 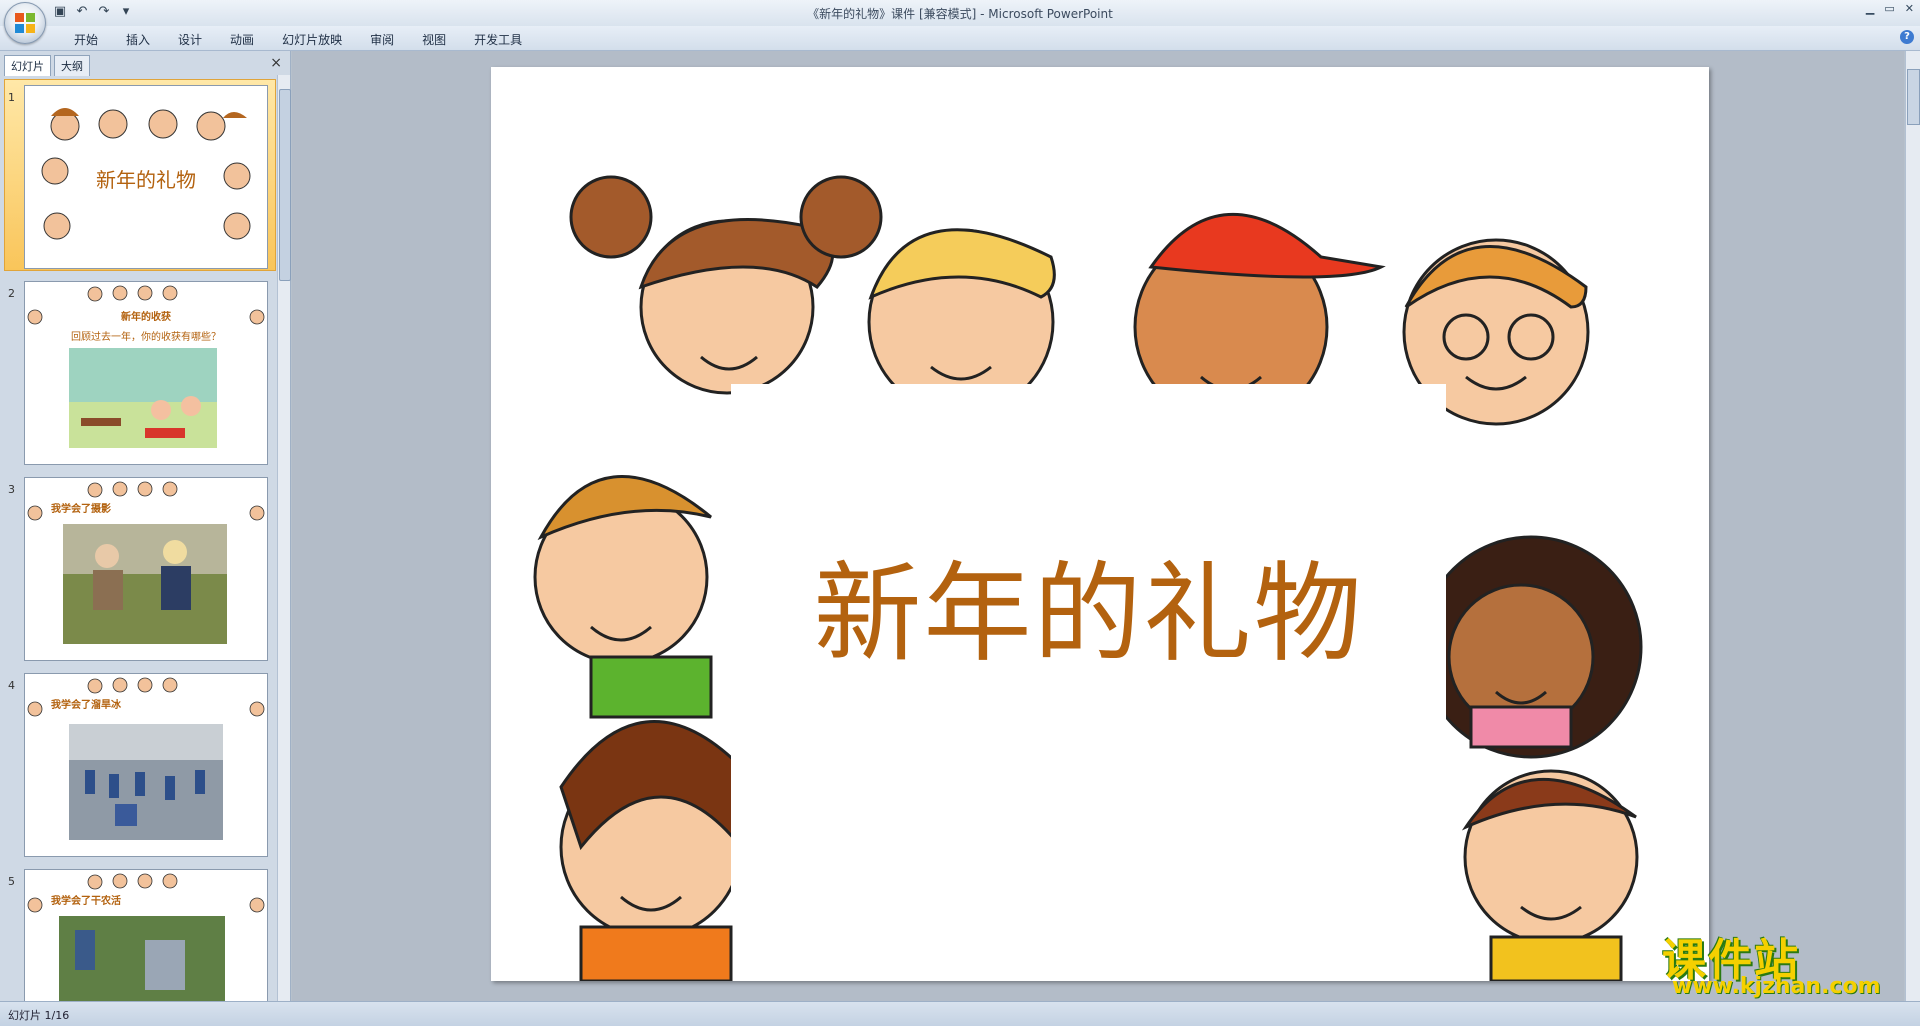 What do you see at coordinates (146, 180) in the screenshot?
I see `thumbnail-title: 新年的礼物` at bounding box center [146, 180].